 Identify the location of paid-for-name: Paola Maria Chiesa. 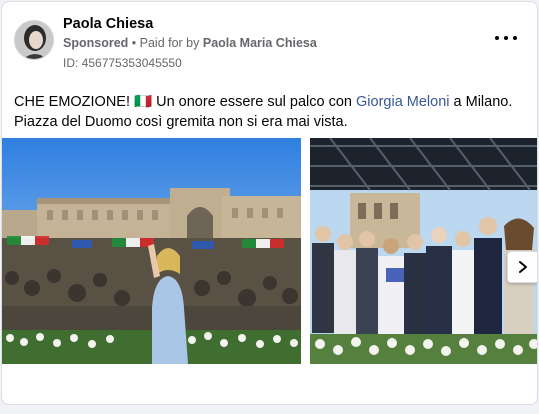
(260, 43).